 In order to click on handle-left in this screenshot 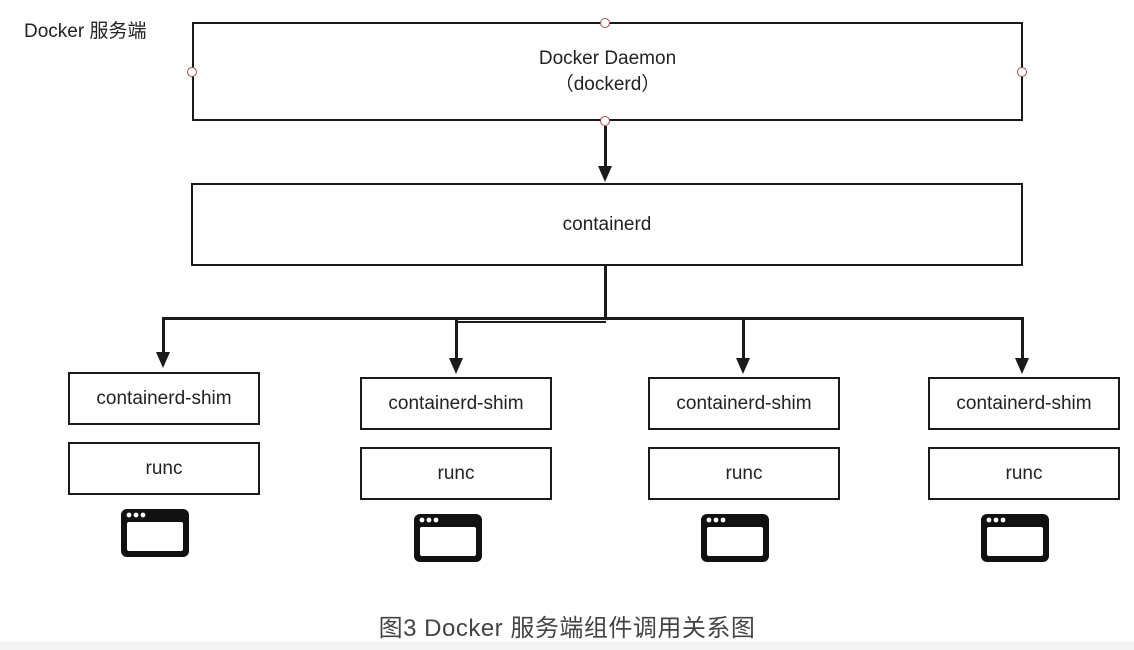, I will do `click(192, 72)`.